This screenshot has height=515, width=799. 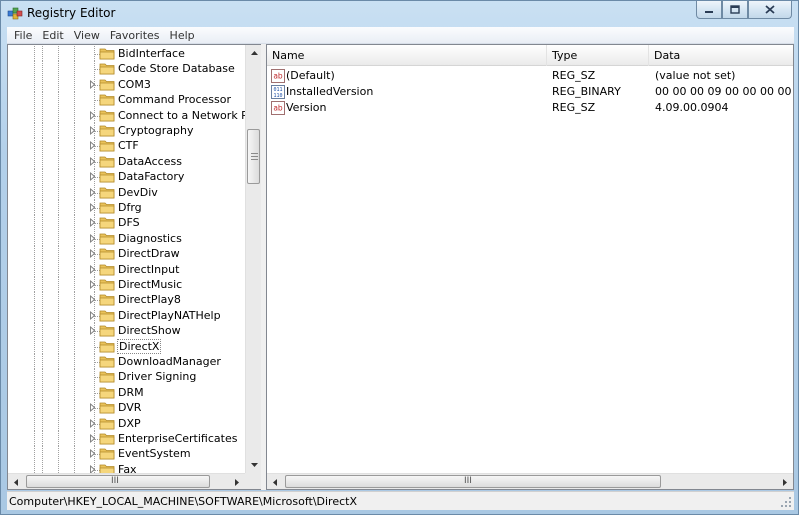 I want to click on value-row: ab Version REG_SZ 4.09.00.0904, so click(x=530, y=108).